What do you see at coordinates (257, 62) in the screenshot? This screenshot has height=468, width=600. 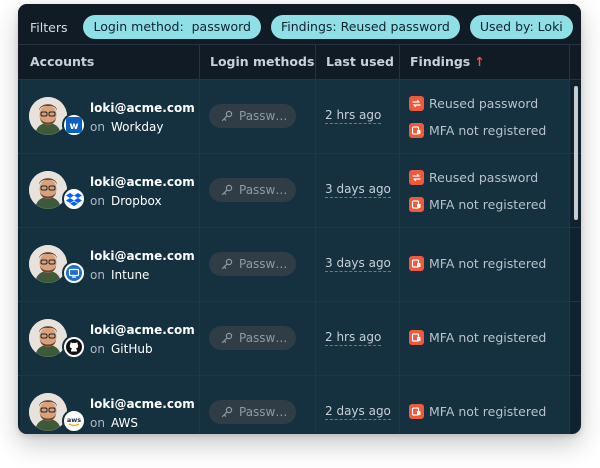 I see `column-header-login-methods: Login methods` at bounding box center [257, 62].